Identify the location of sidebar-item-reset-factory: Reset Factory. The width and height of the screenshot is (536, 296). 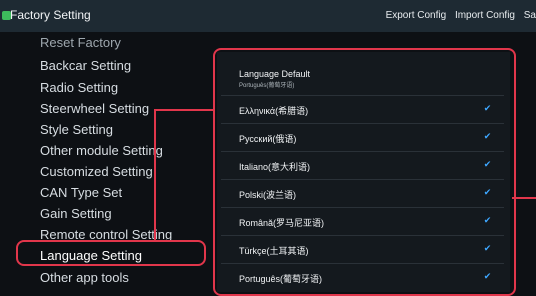
(80, 42).